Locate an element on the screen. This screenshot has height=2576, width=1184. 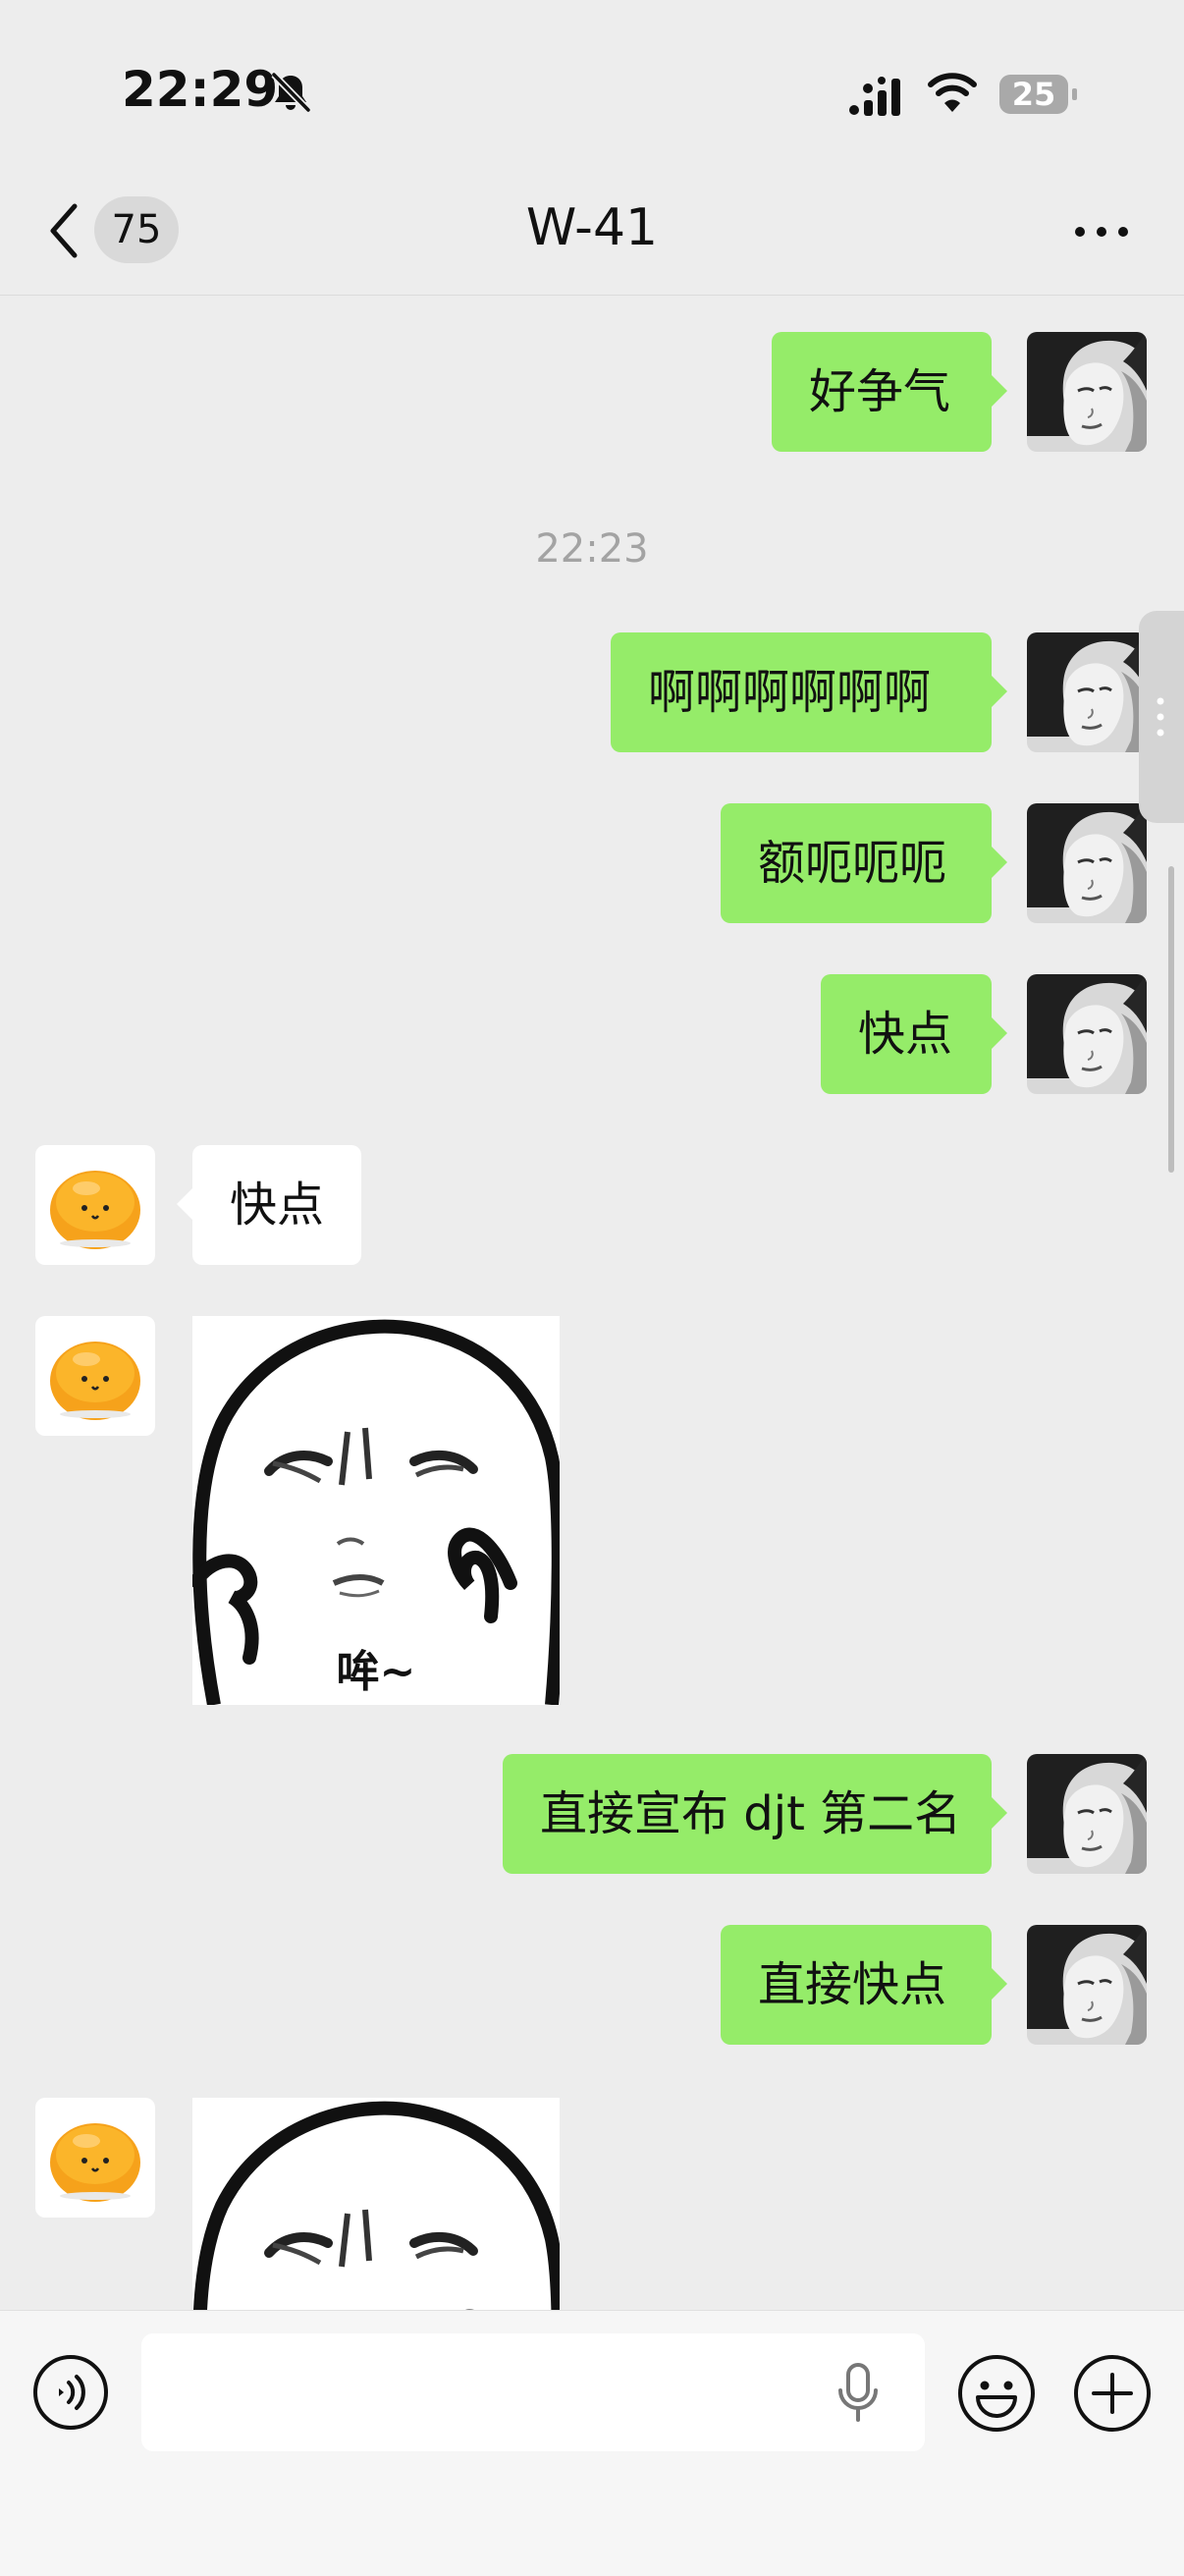
message-bubble-incoming: 快点 is located at coordinates (269, 1205).